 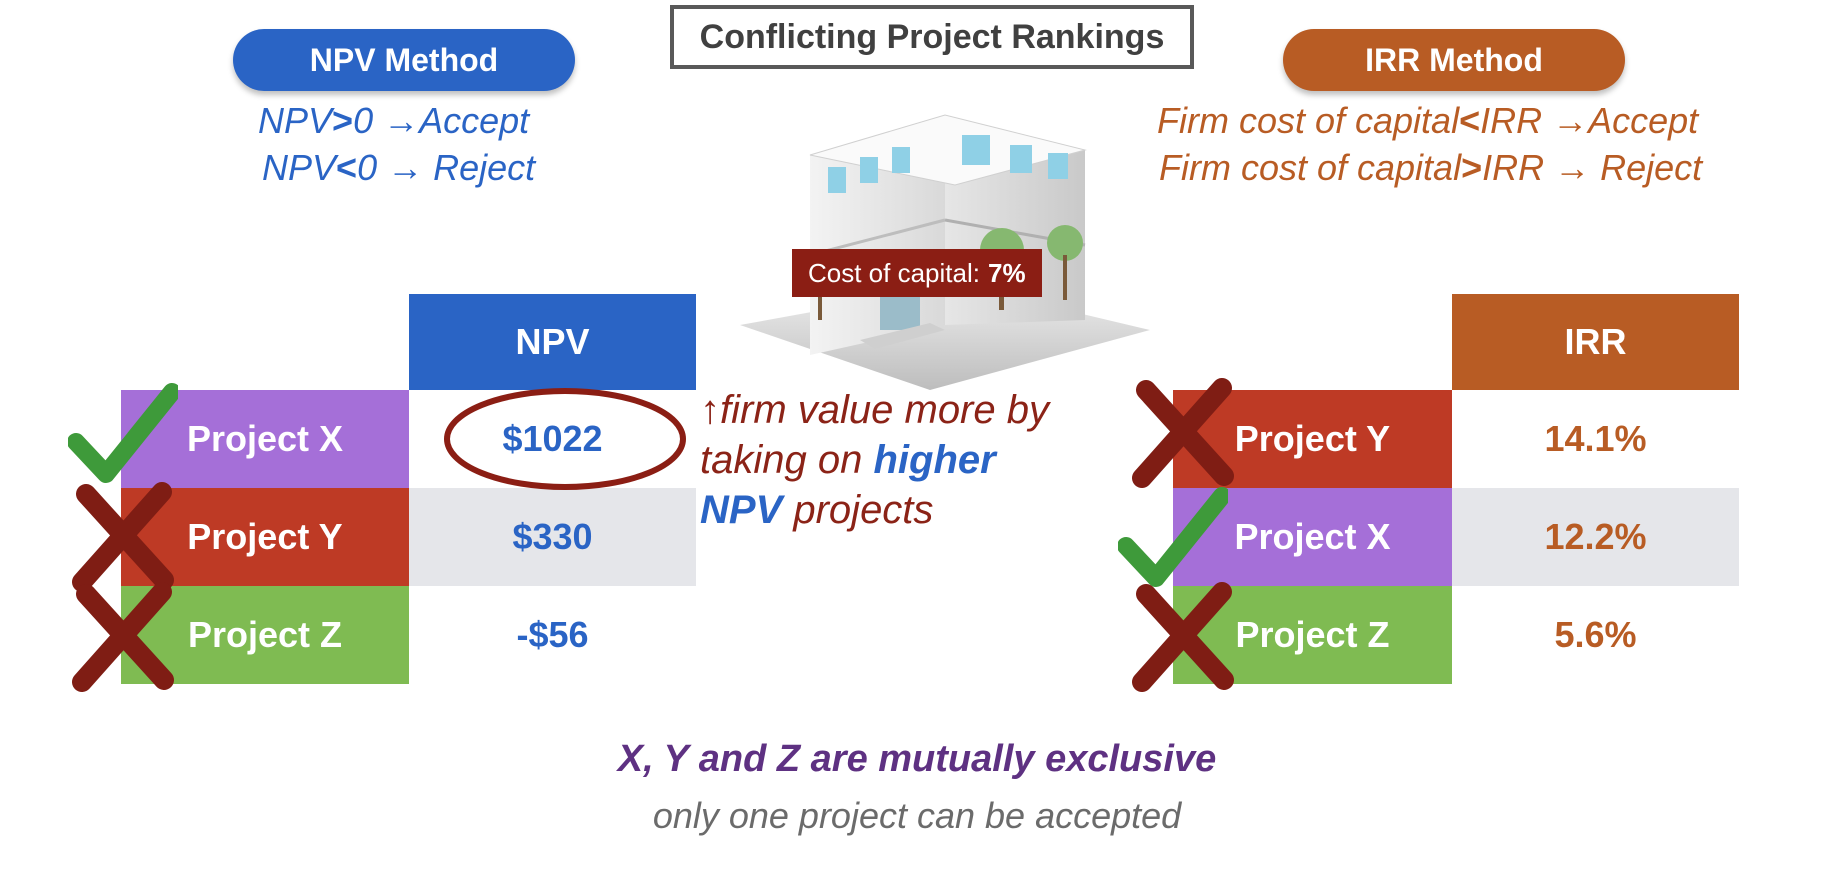 I want to click on irr-table-header: IRR, so click(x=1595, y=342).